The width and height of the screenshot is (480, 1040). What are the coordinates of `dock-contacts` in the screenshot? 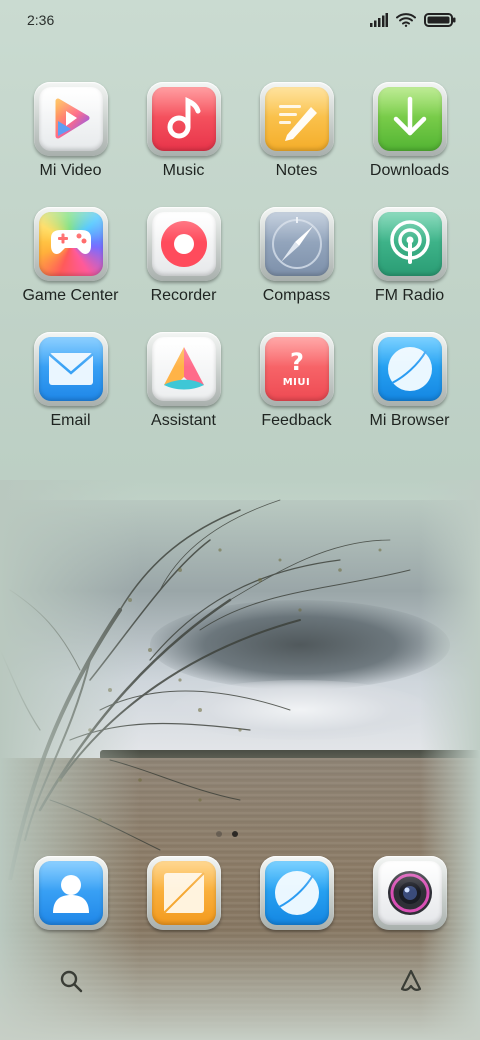 It's located at (71, 893).